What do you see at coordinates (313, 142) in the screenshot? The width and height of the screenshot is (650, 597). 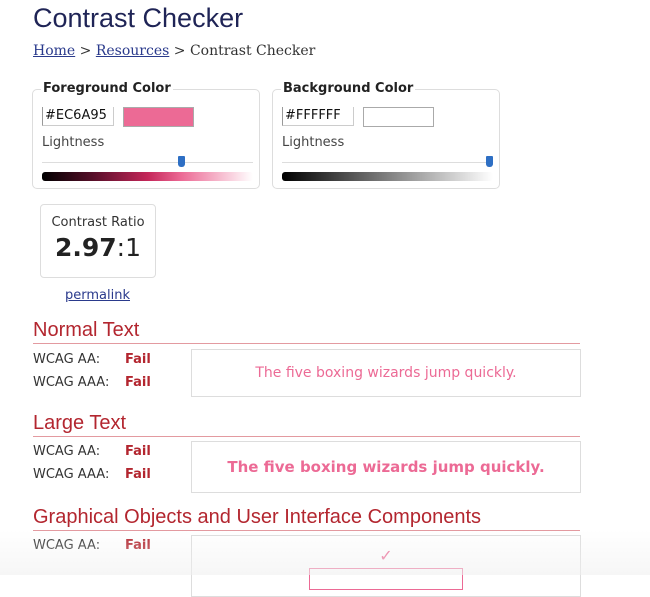 I see `background-lightness-label: Lightness` at bounding box center [313, 142].